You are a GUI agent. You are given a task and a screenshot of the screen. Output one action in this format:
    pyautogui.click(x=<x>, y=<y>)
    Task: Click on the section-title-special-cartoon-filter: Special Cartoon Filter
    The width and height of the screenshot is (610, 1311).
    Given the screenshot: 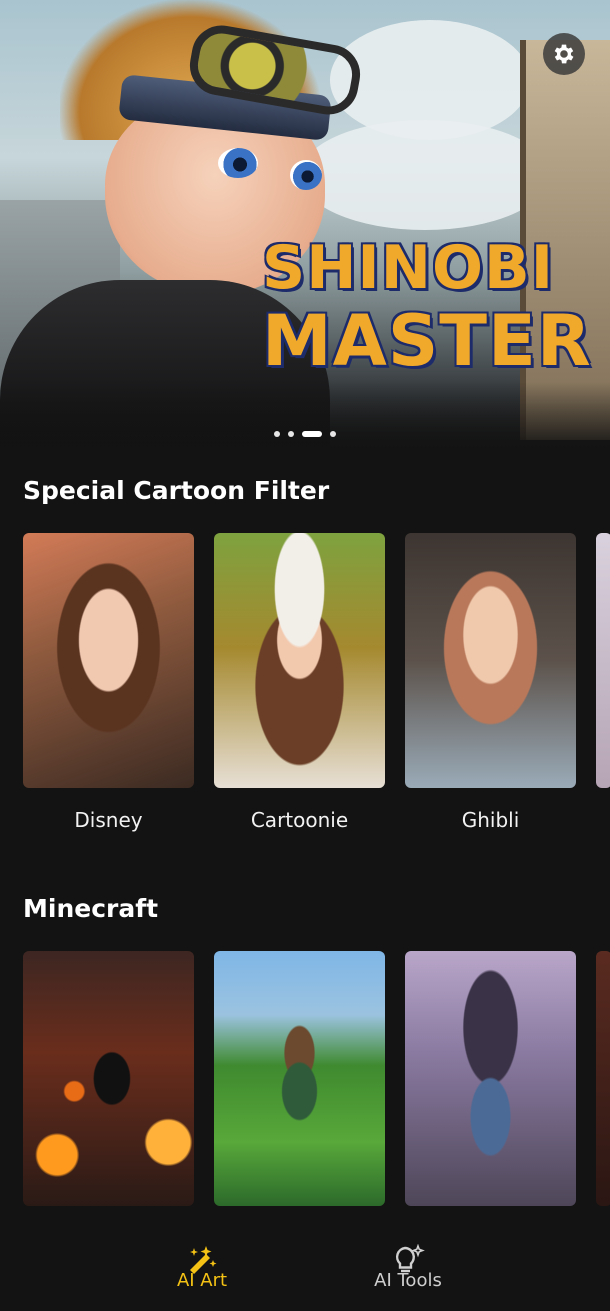 What is the action you would take?
    pyautogui.click(x=176, y=490)
    